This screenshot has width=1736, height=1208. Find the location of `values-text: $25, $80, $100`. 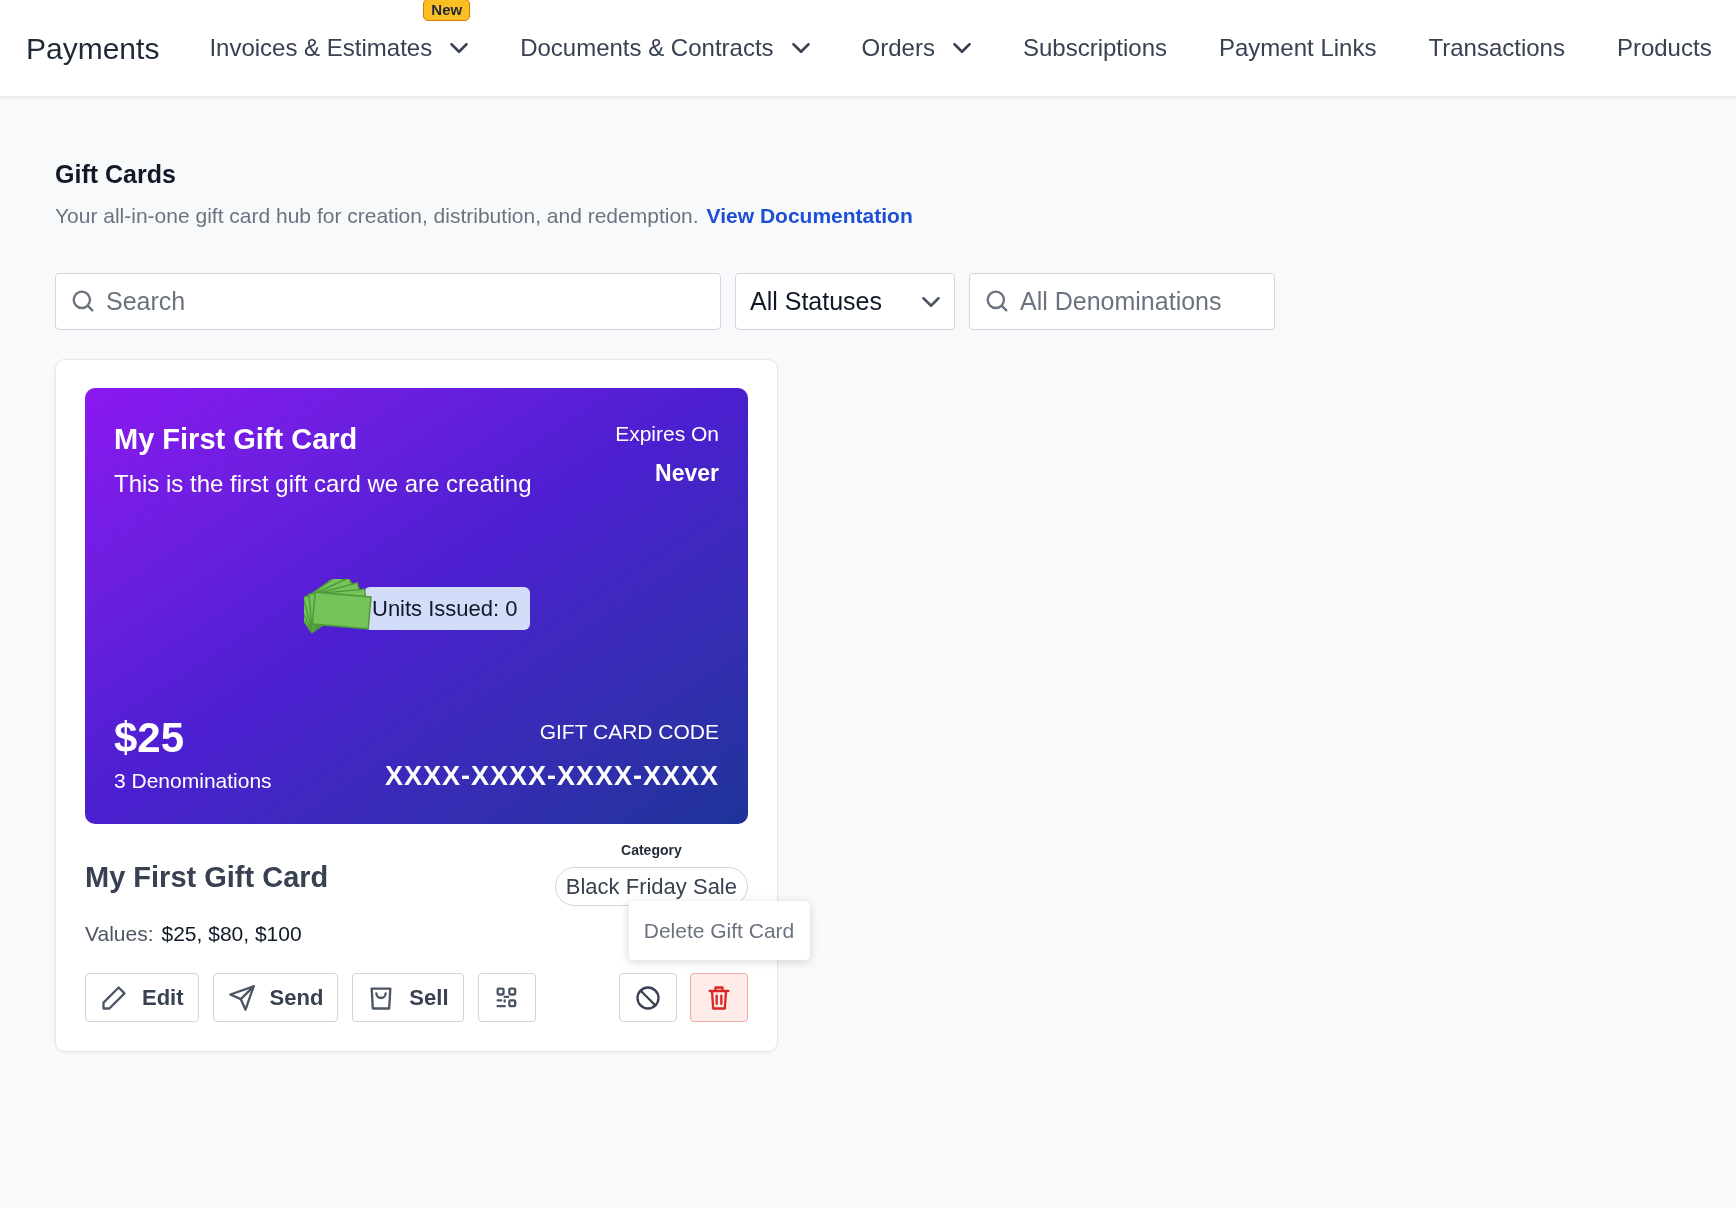

values-text: $25, $80, $100 is located at coordinates (231, 933).